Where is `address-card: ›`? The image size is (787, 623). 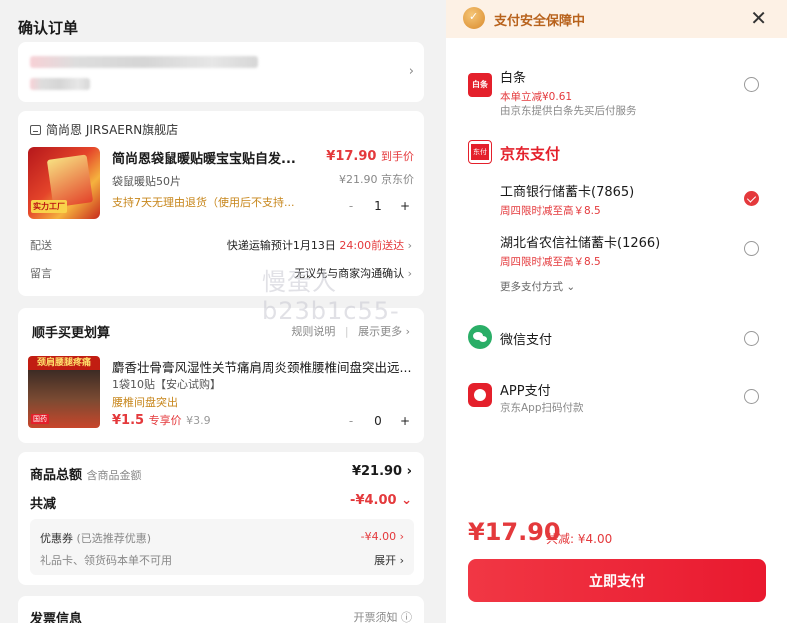
address-card: › is located at coordinates (221, 72).